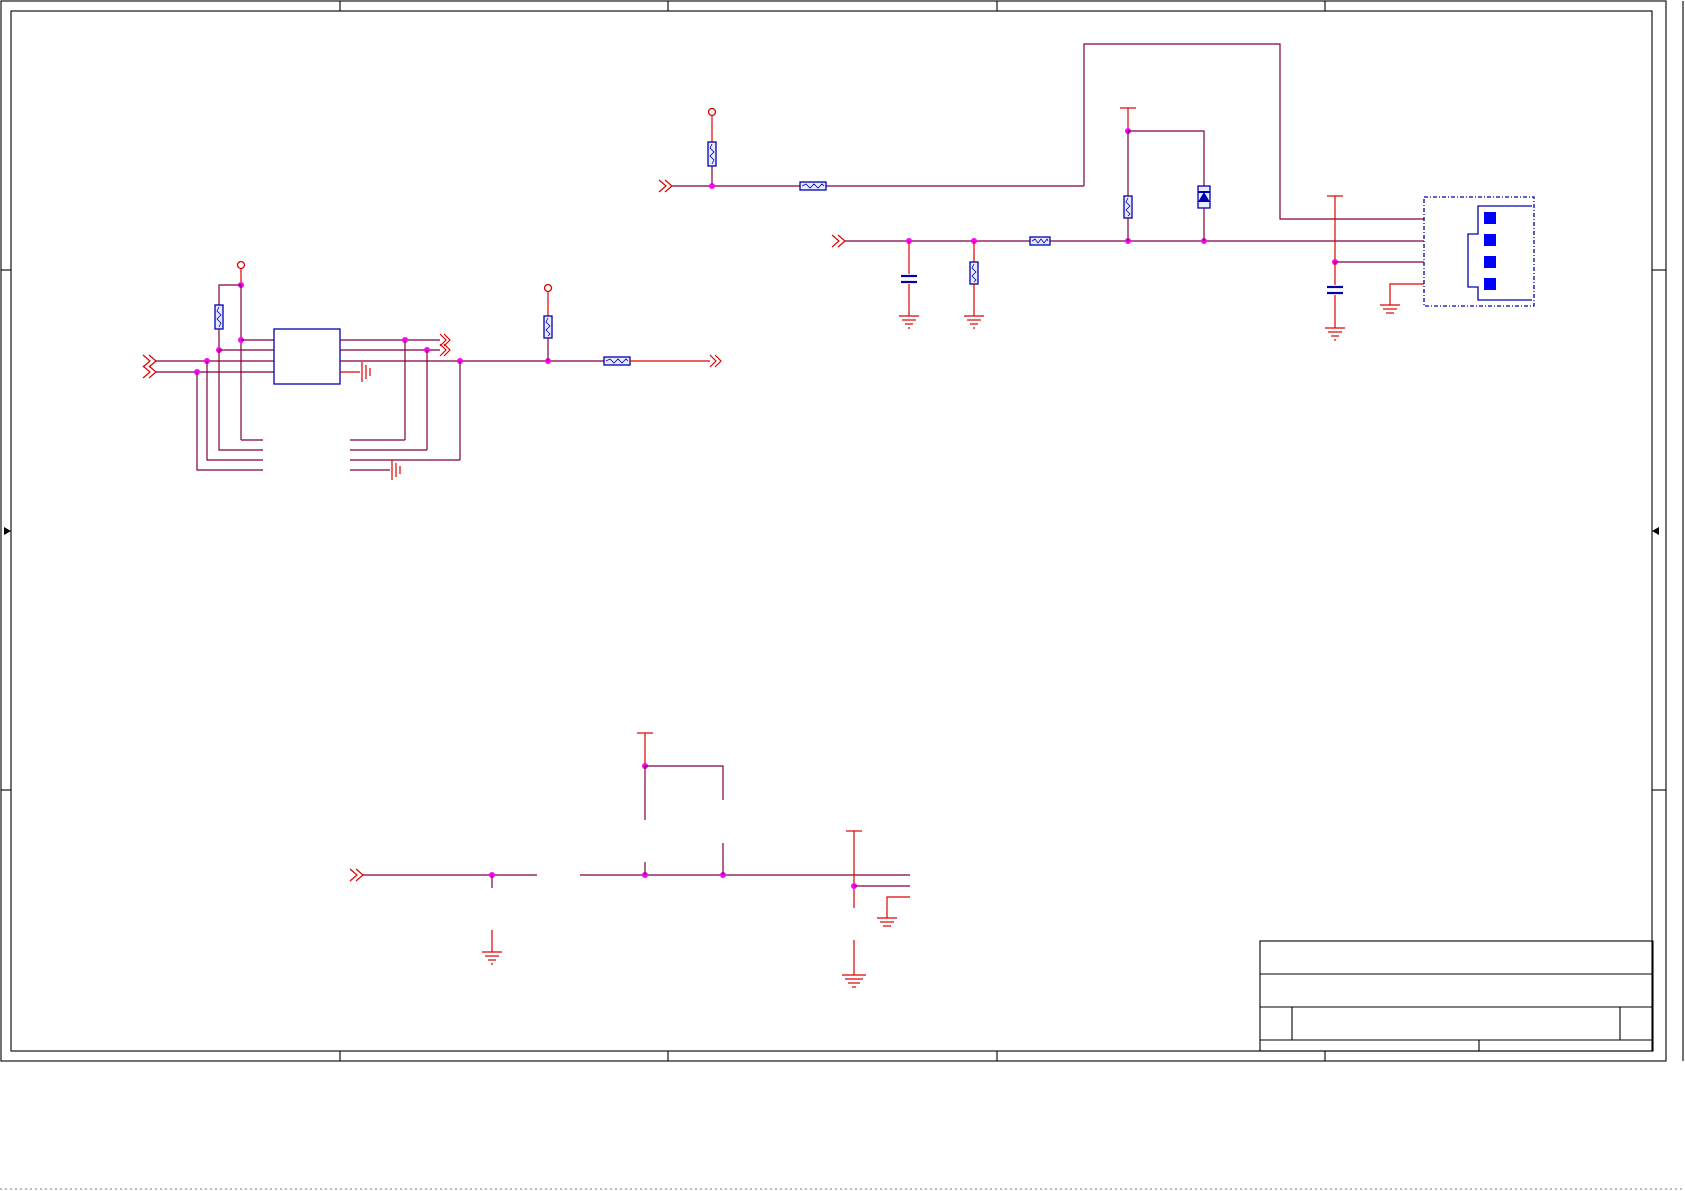 This screenshot has height=1191, width=1685. I want to click on bottom-input-stage, so click(629, 860).